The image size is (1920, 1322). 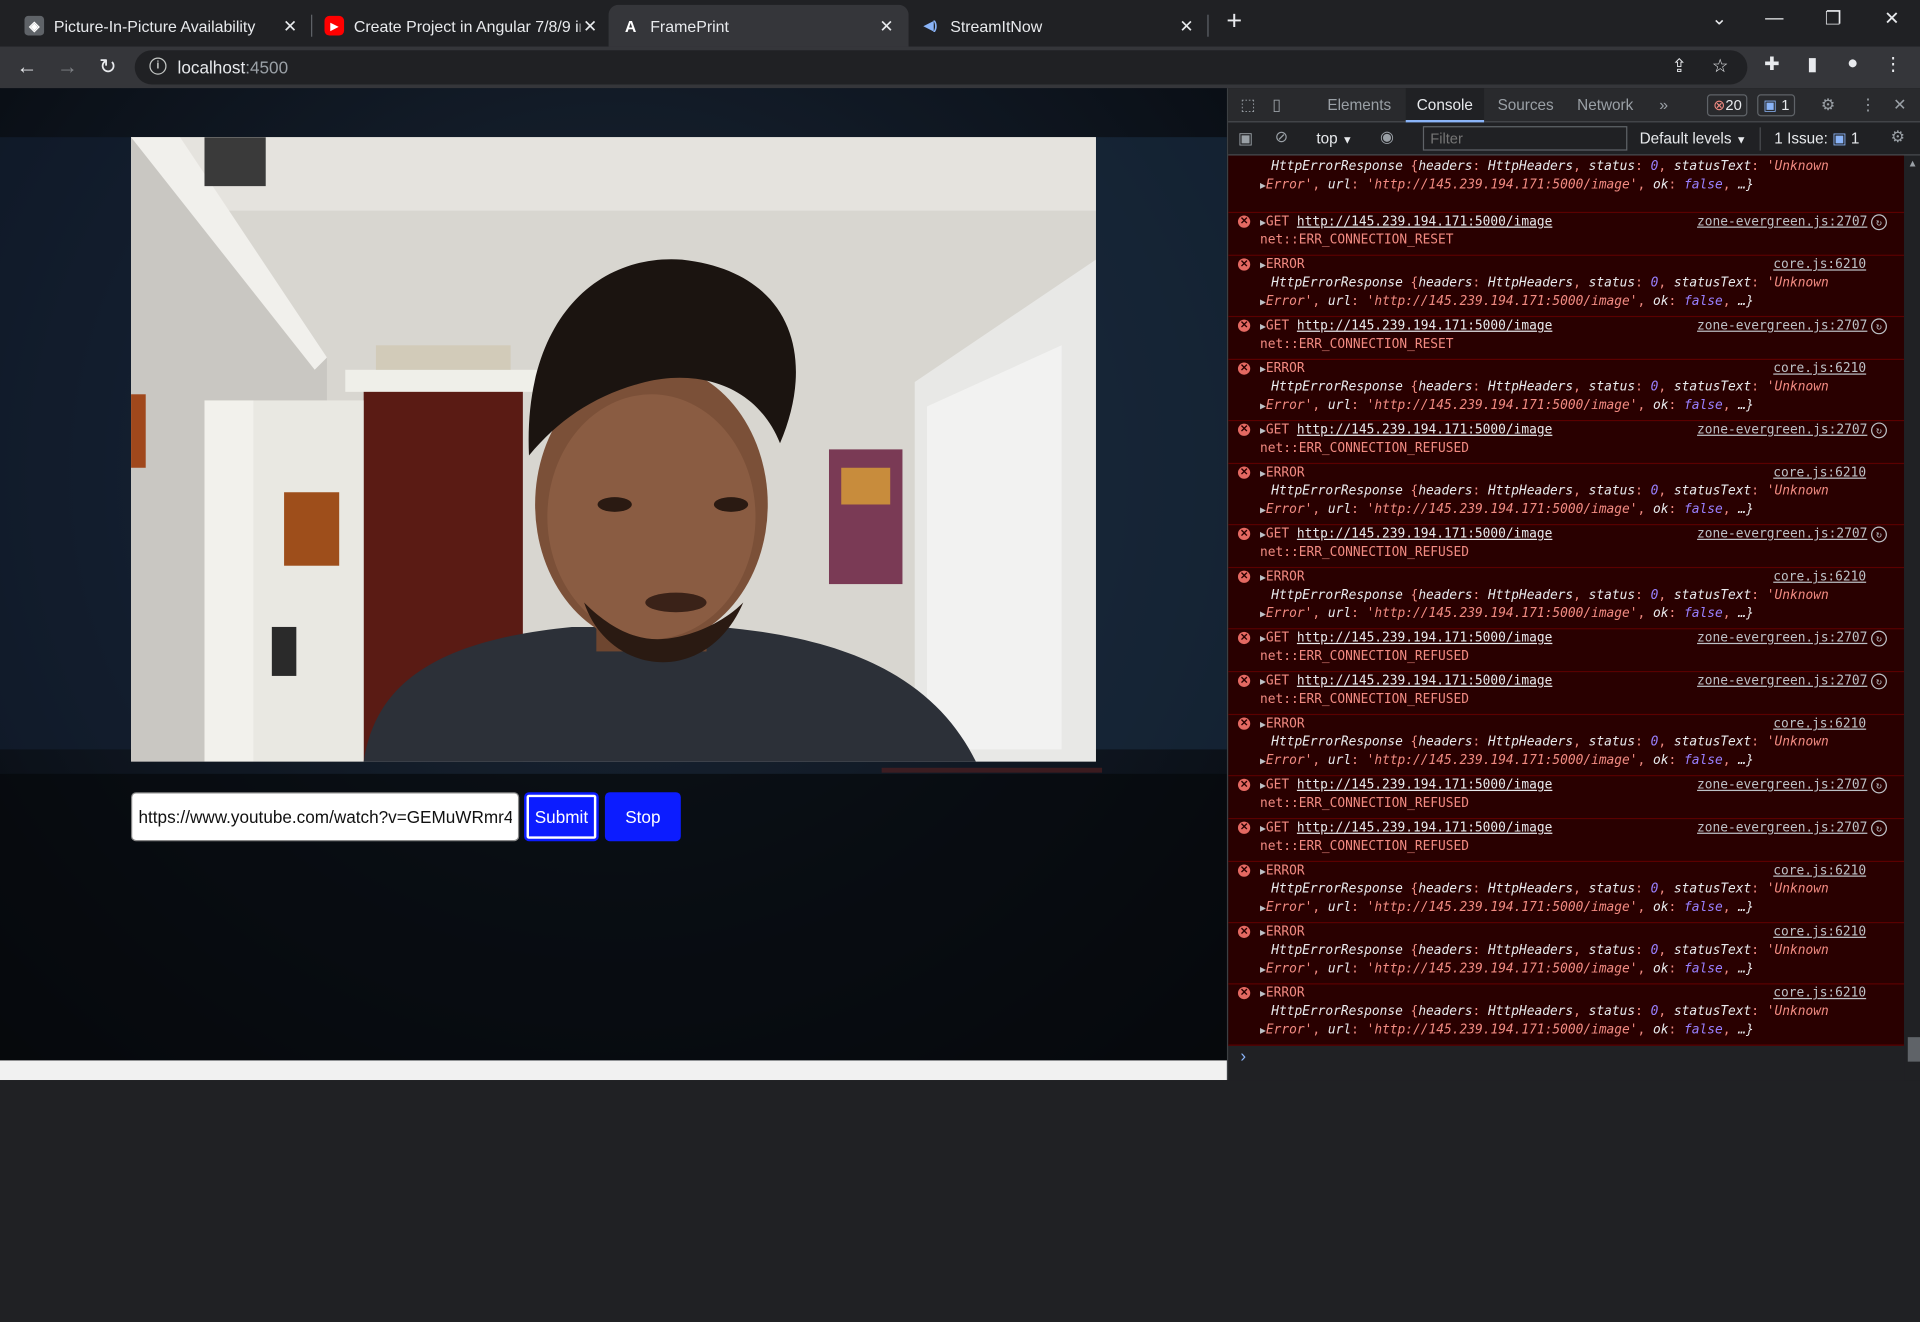 I want to click on extensions-icon: ✚, so click(x=1771, y=64).